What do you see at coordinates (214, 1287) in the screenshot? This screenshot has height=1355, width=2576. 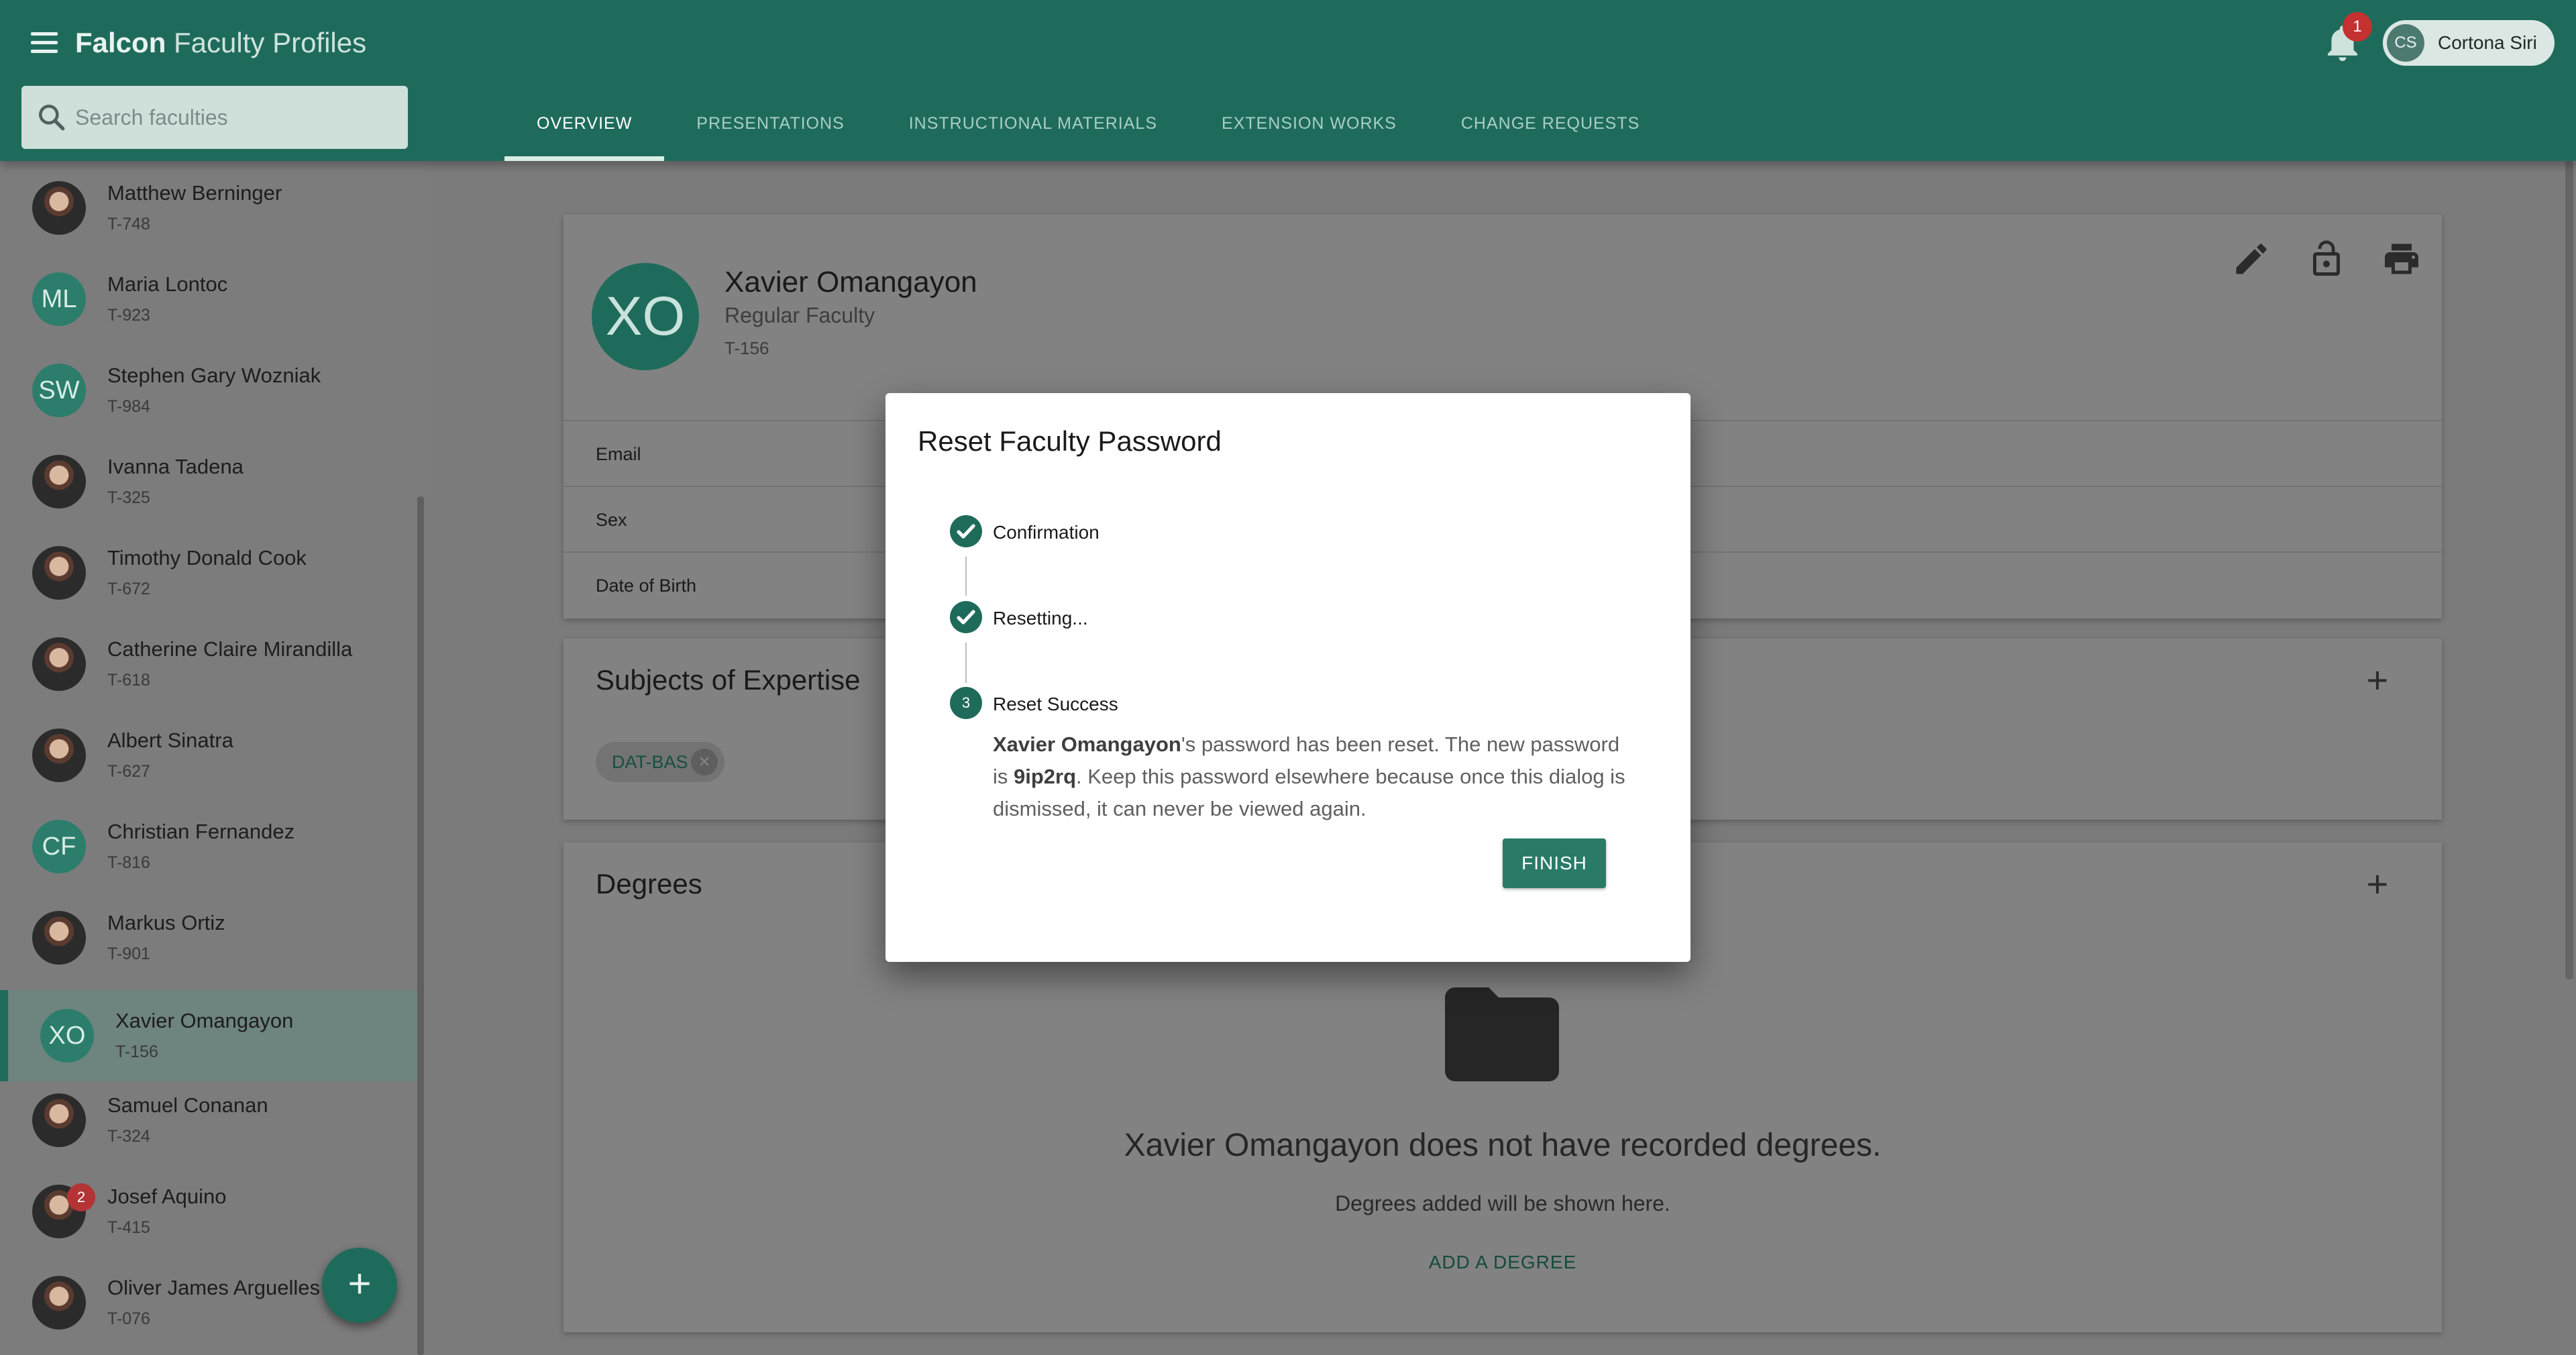 I see `faculty-name: Oliver James Arguelles` at bounding box center [214, 1287].